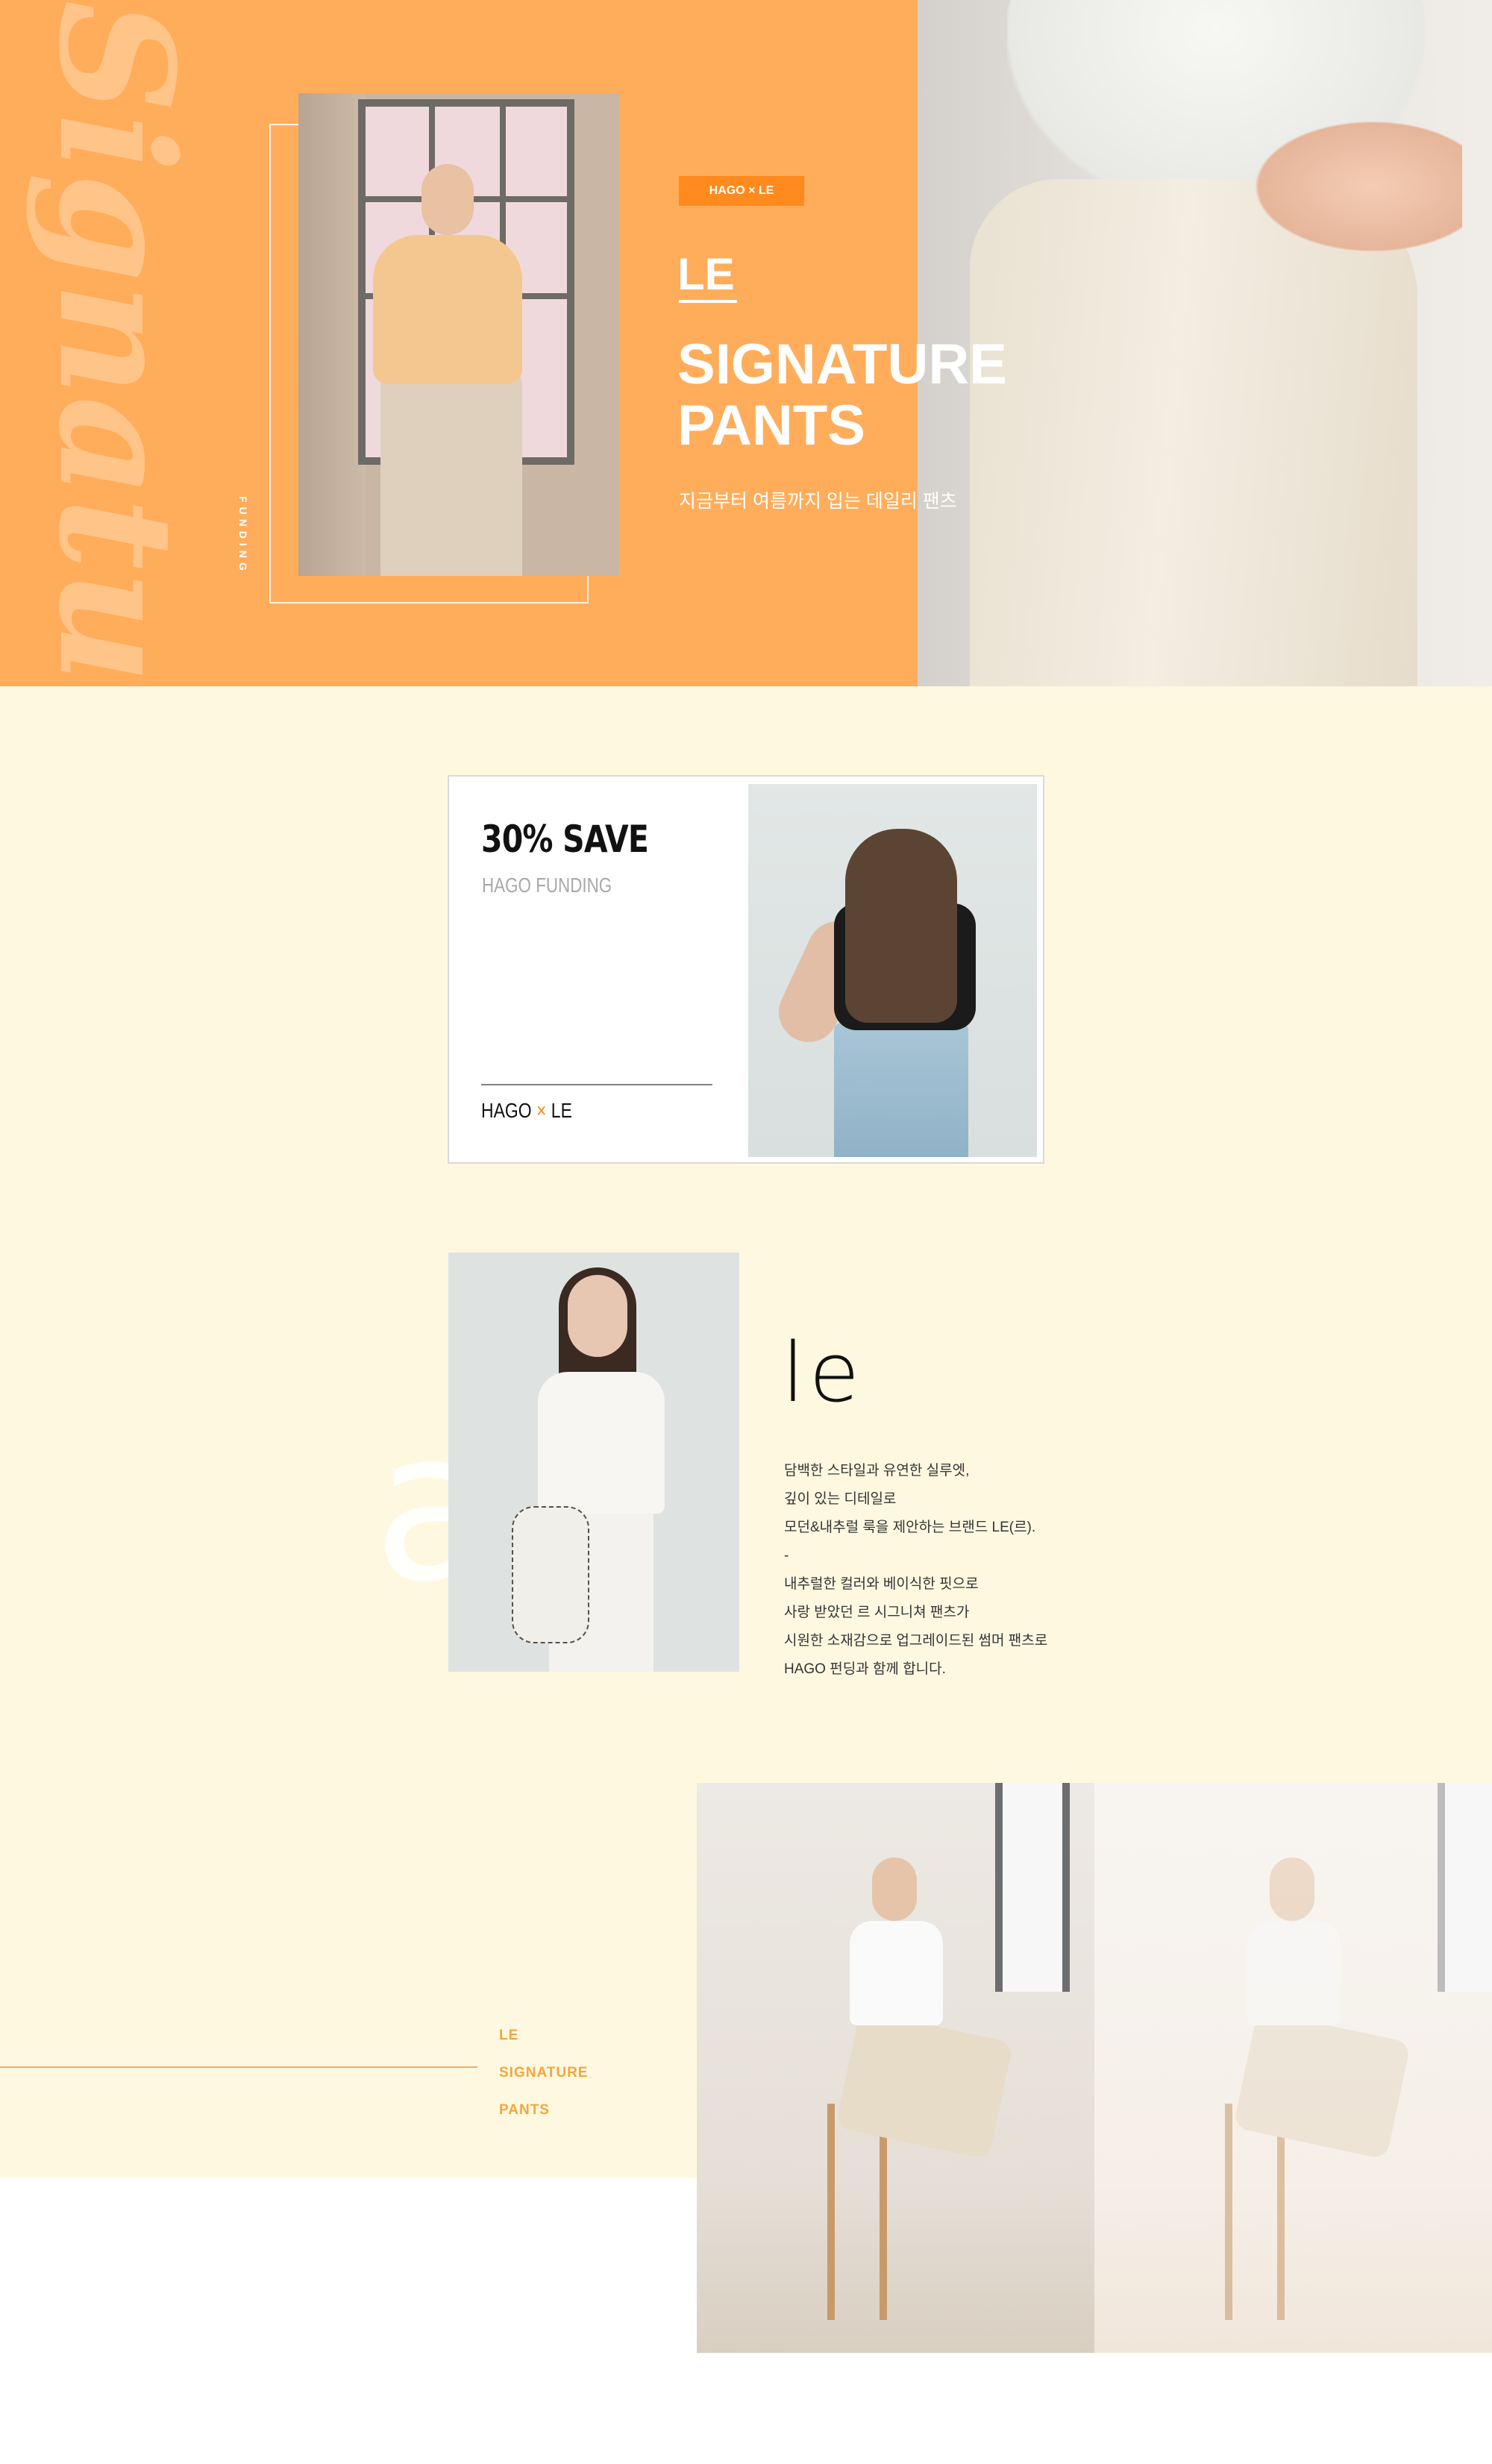 The image size is (1492, 2464). What do you see at coordinates (596, 1084) in the screenshot?
I see `card-divider` at bounding box center [596, 1084].